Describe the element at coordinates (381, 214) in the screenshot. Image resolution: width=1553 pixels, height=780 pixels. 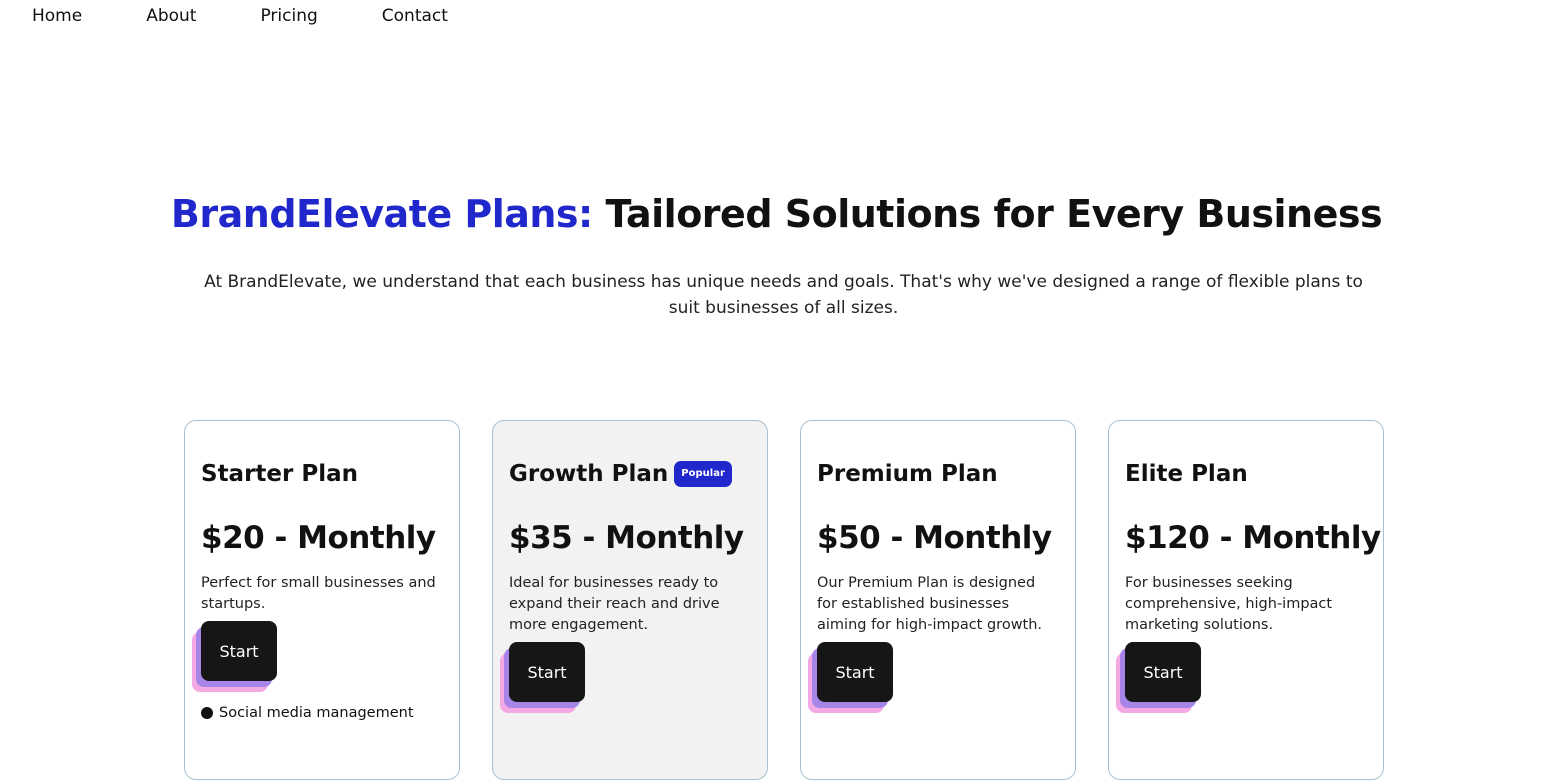
I see `page-title-brand: BrandElevate Plans:` at that location.